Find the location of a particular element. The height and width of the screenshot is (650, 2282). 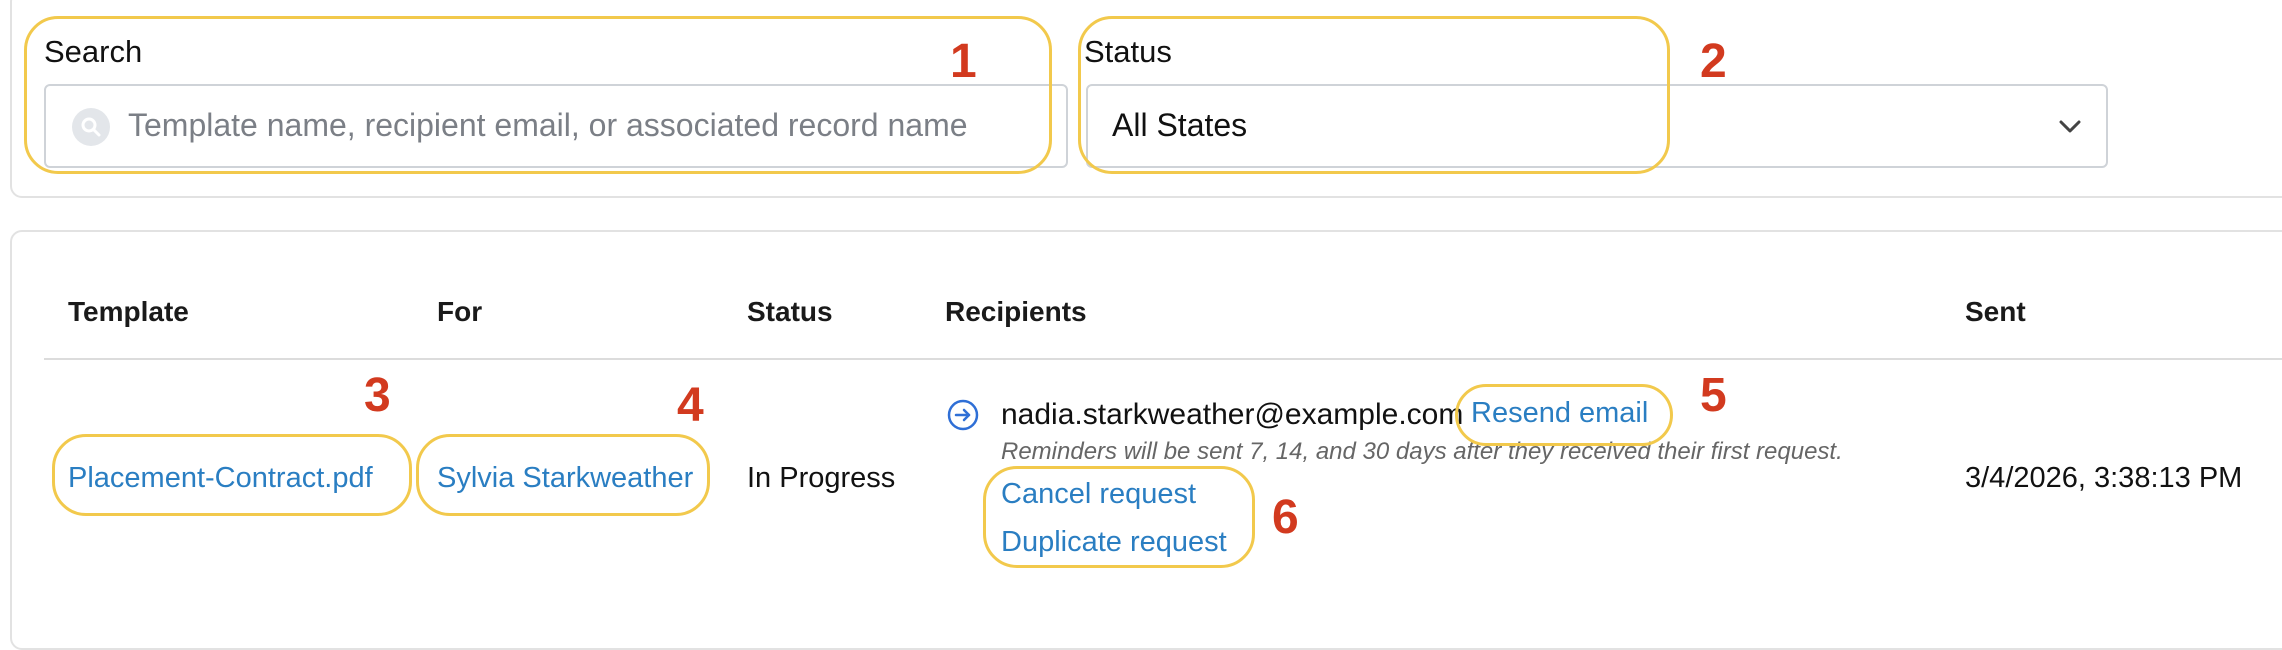

status-cell: In Progress is located at coordinates (821, 478).